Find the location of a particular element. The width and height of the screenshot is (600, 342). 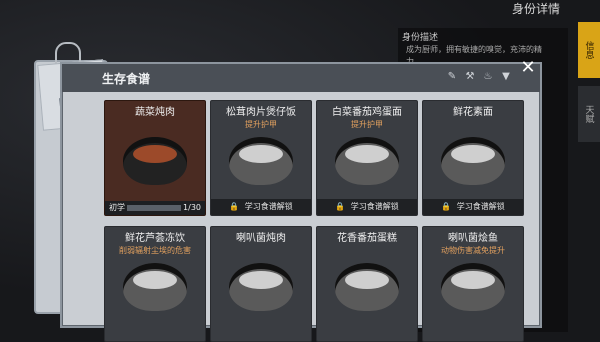

identity-title: 身份详情 is located at coordinates (535, 9).